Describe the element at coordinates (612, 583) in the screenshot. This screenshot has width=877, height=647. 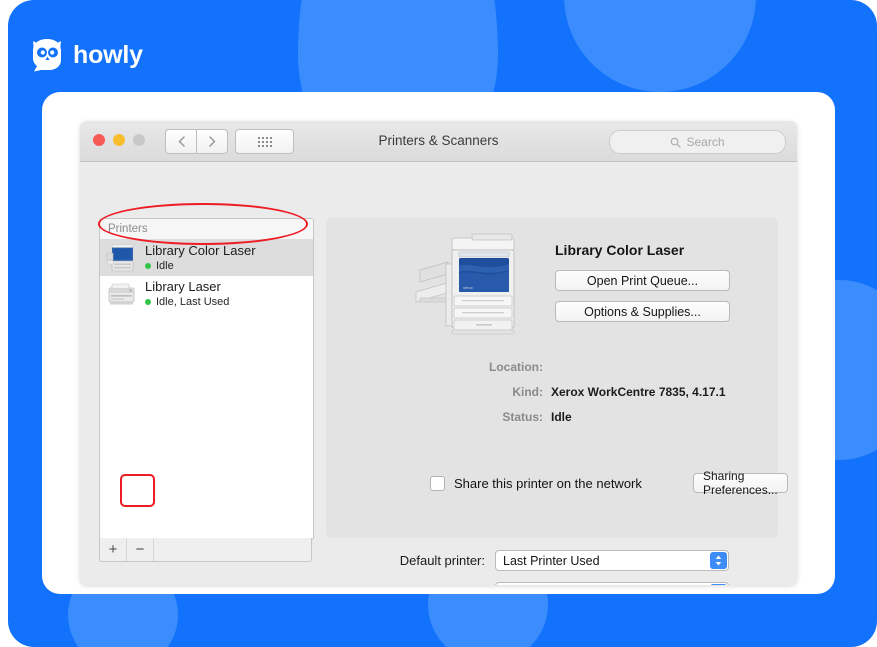
I see `default-paper-size-dropdown: US Letter` at that location.